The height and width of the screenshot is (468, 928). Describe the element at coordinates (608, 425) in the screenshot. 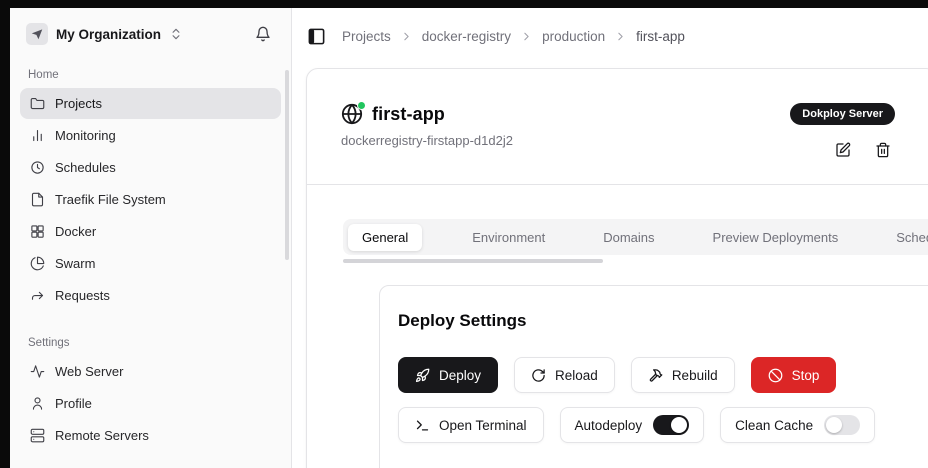

I see `autodeploy-label: Autodeploy` at that location.